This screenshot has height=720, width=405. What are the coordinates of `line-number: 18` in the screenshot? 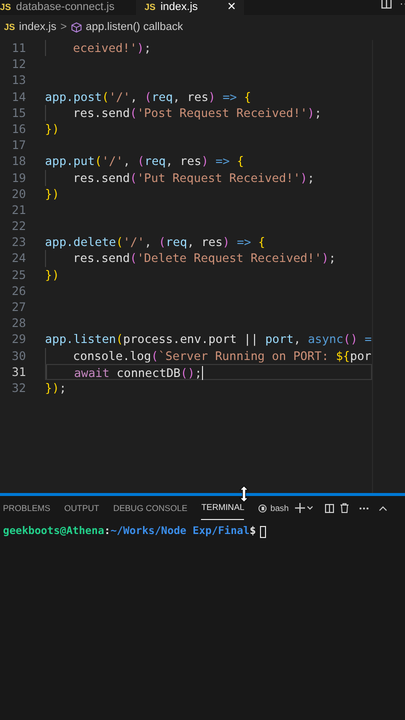 It's located at (18, 161).